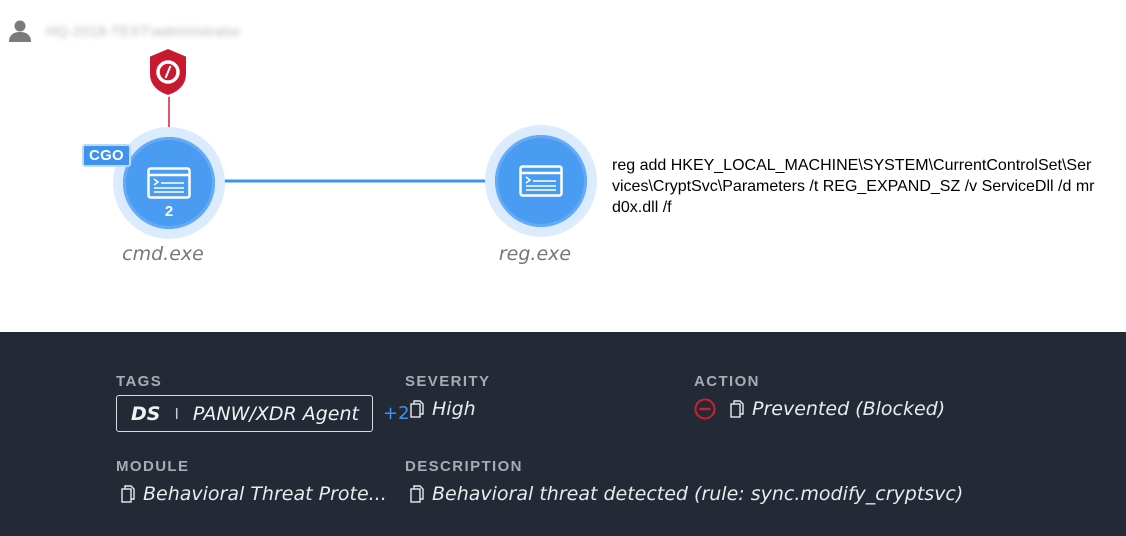 The image size is (1126, 536). Describe the element at coordinates (153, 466) in the screenshot. I see `module-label: MODULE` at that location.